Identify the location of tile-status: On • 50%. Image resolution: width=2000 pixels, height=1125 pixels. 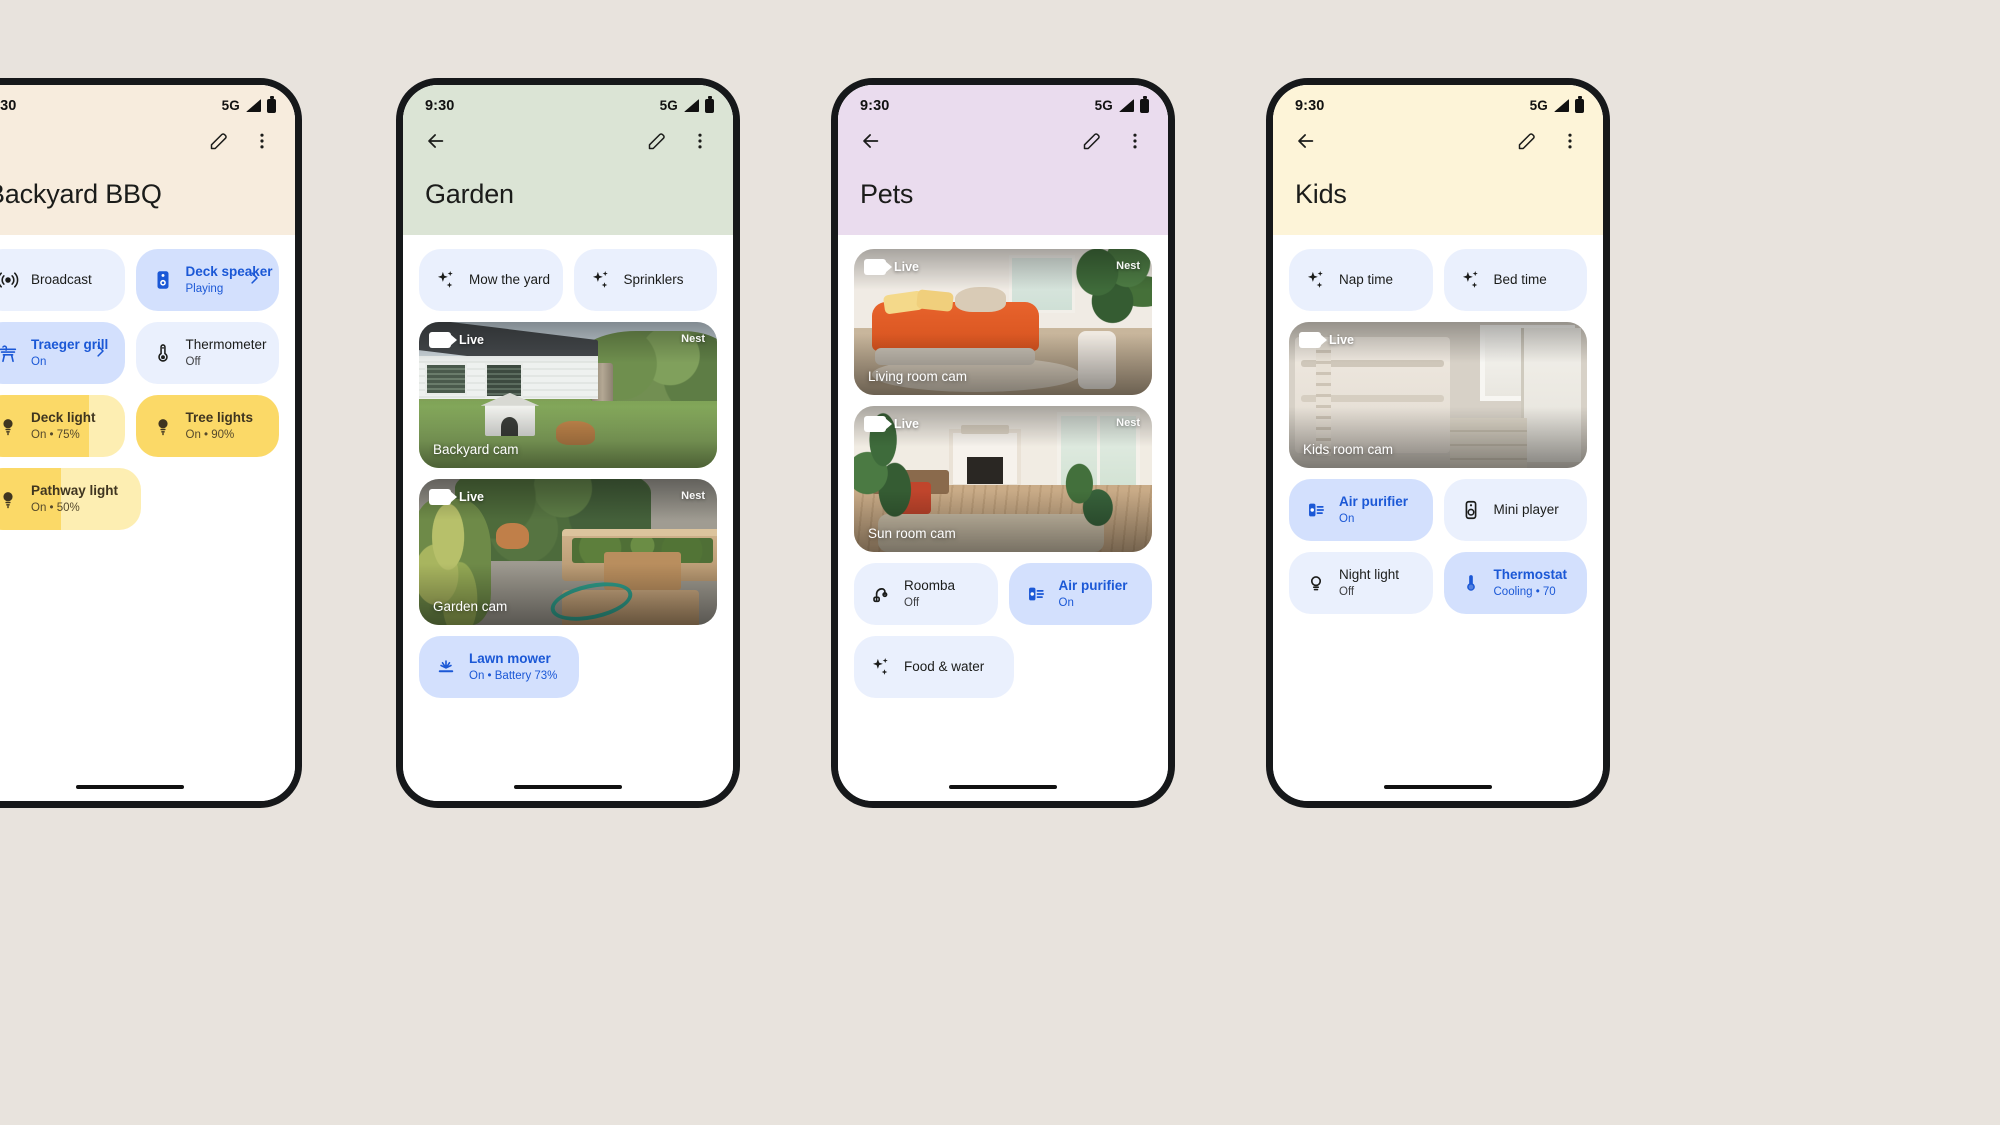
(55, 508).